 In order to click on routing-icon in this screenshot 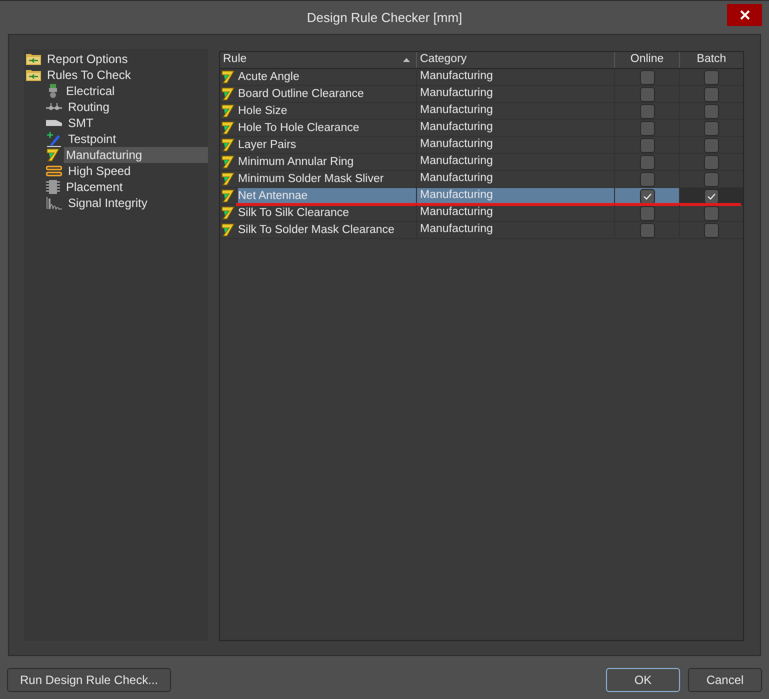, I will do `click(54, 107)`.